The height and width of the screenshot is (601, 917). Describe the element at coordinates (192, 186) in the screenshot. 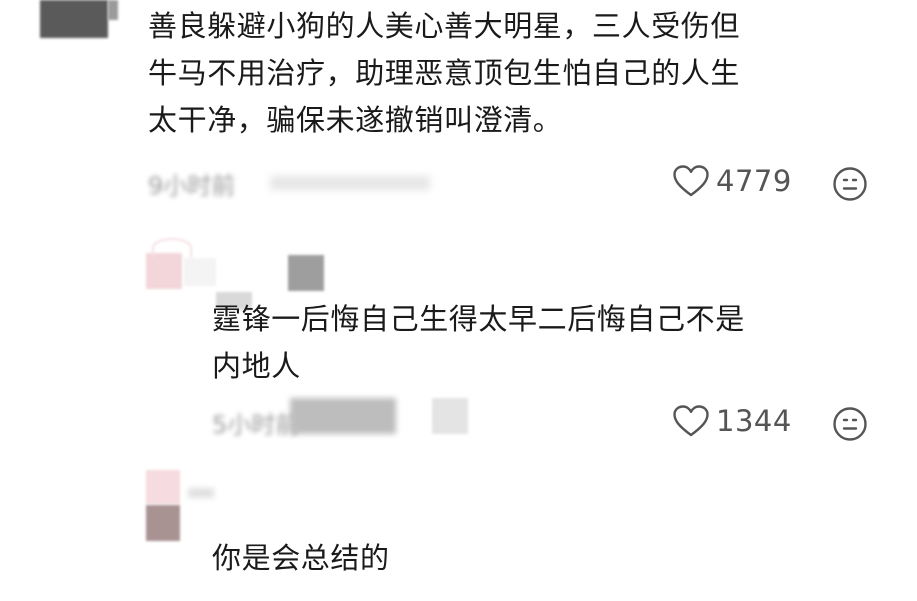

I see `comment-timestamp: 9小时前` at that location.